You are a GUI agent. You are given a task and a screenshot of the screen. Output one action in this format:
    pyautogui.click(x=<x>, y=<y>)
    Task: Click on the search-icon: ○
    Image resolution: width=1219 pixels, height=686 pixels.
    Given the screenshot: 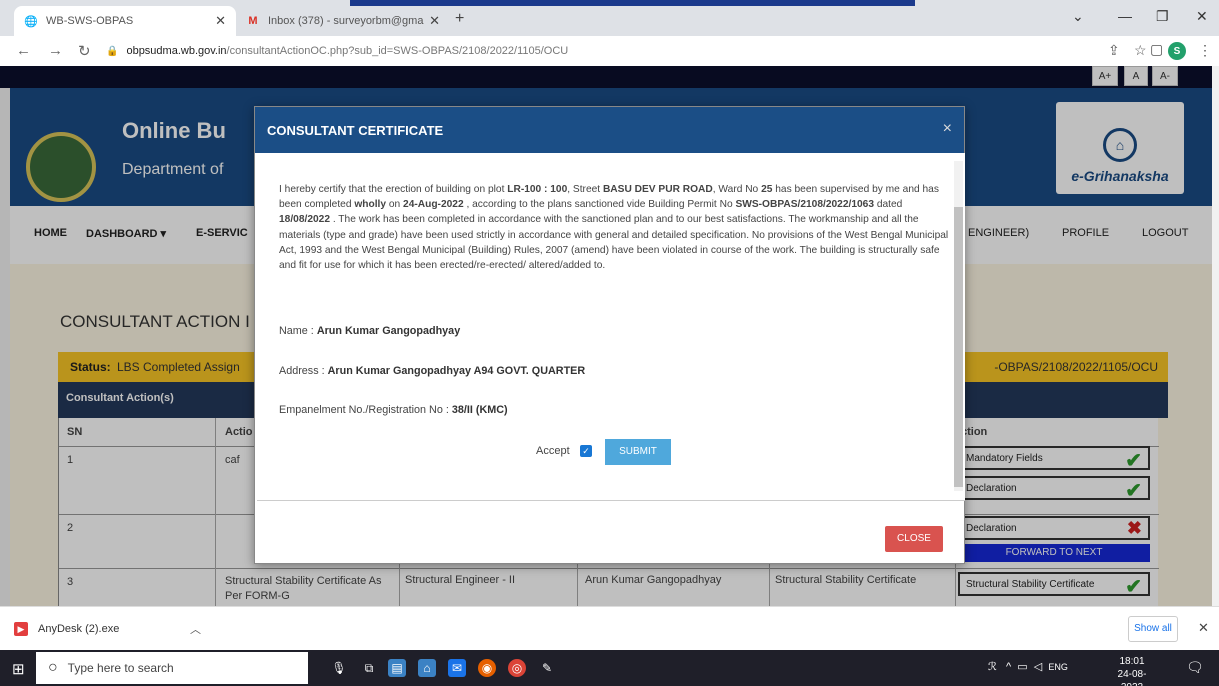 What is the action you would take?
    pyautogui.click(x=53, y=667)
    